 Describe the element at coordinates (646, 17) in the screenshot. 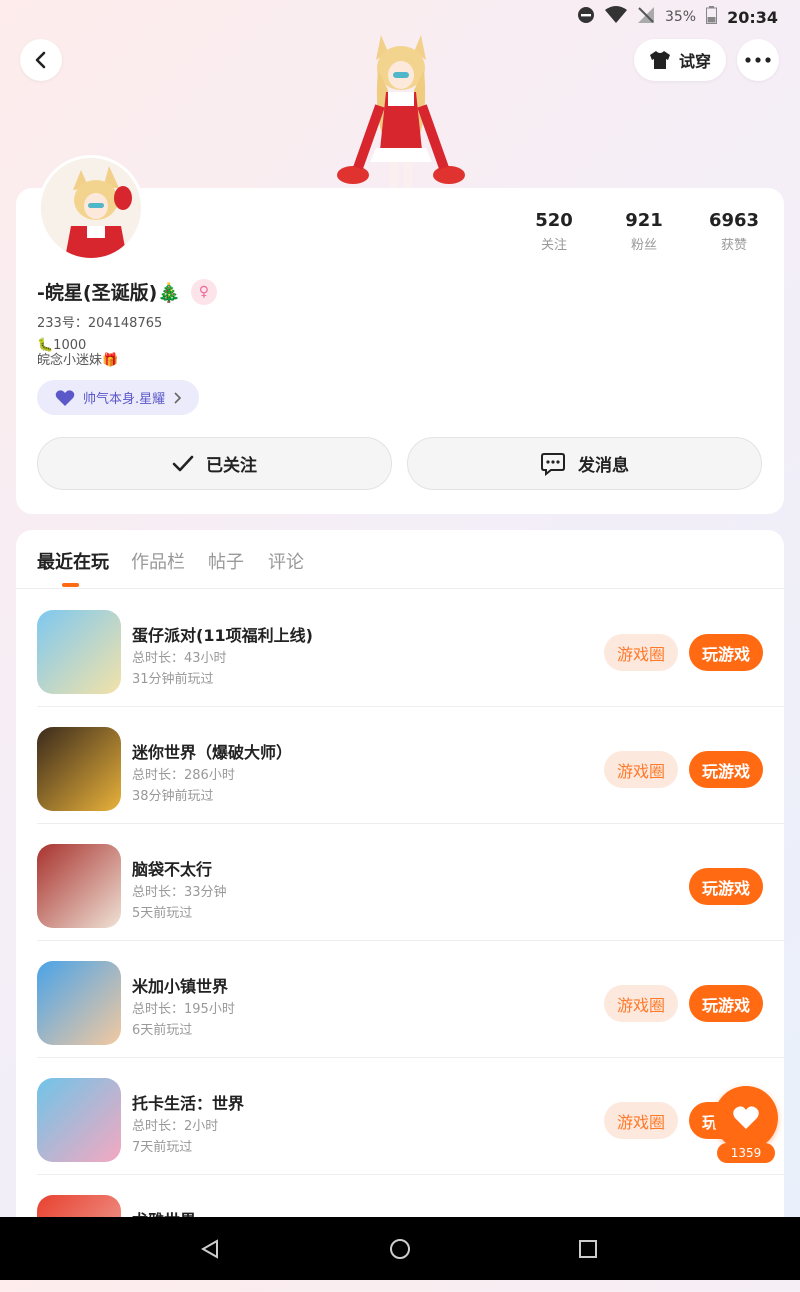

I see `no-signal-icon` at that location.